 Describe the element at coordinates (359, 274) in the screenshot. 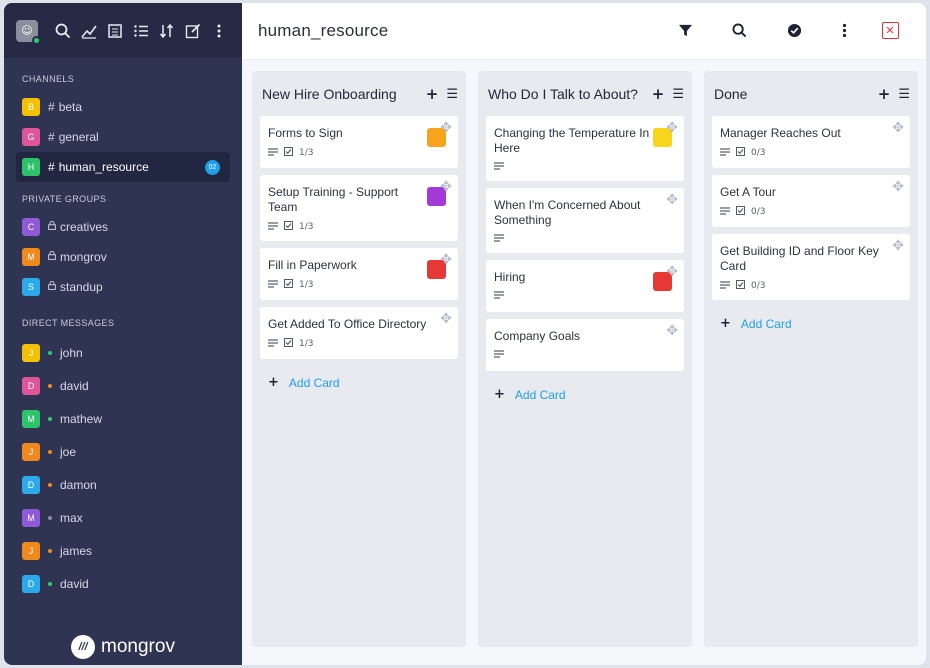

I see `task-card: Fill in Paperwork 1/3 ✥` at that location.